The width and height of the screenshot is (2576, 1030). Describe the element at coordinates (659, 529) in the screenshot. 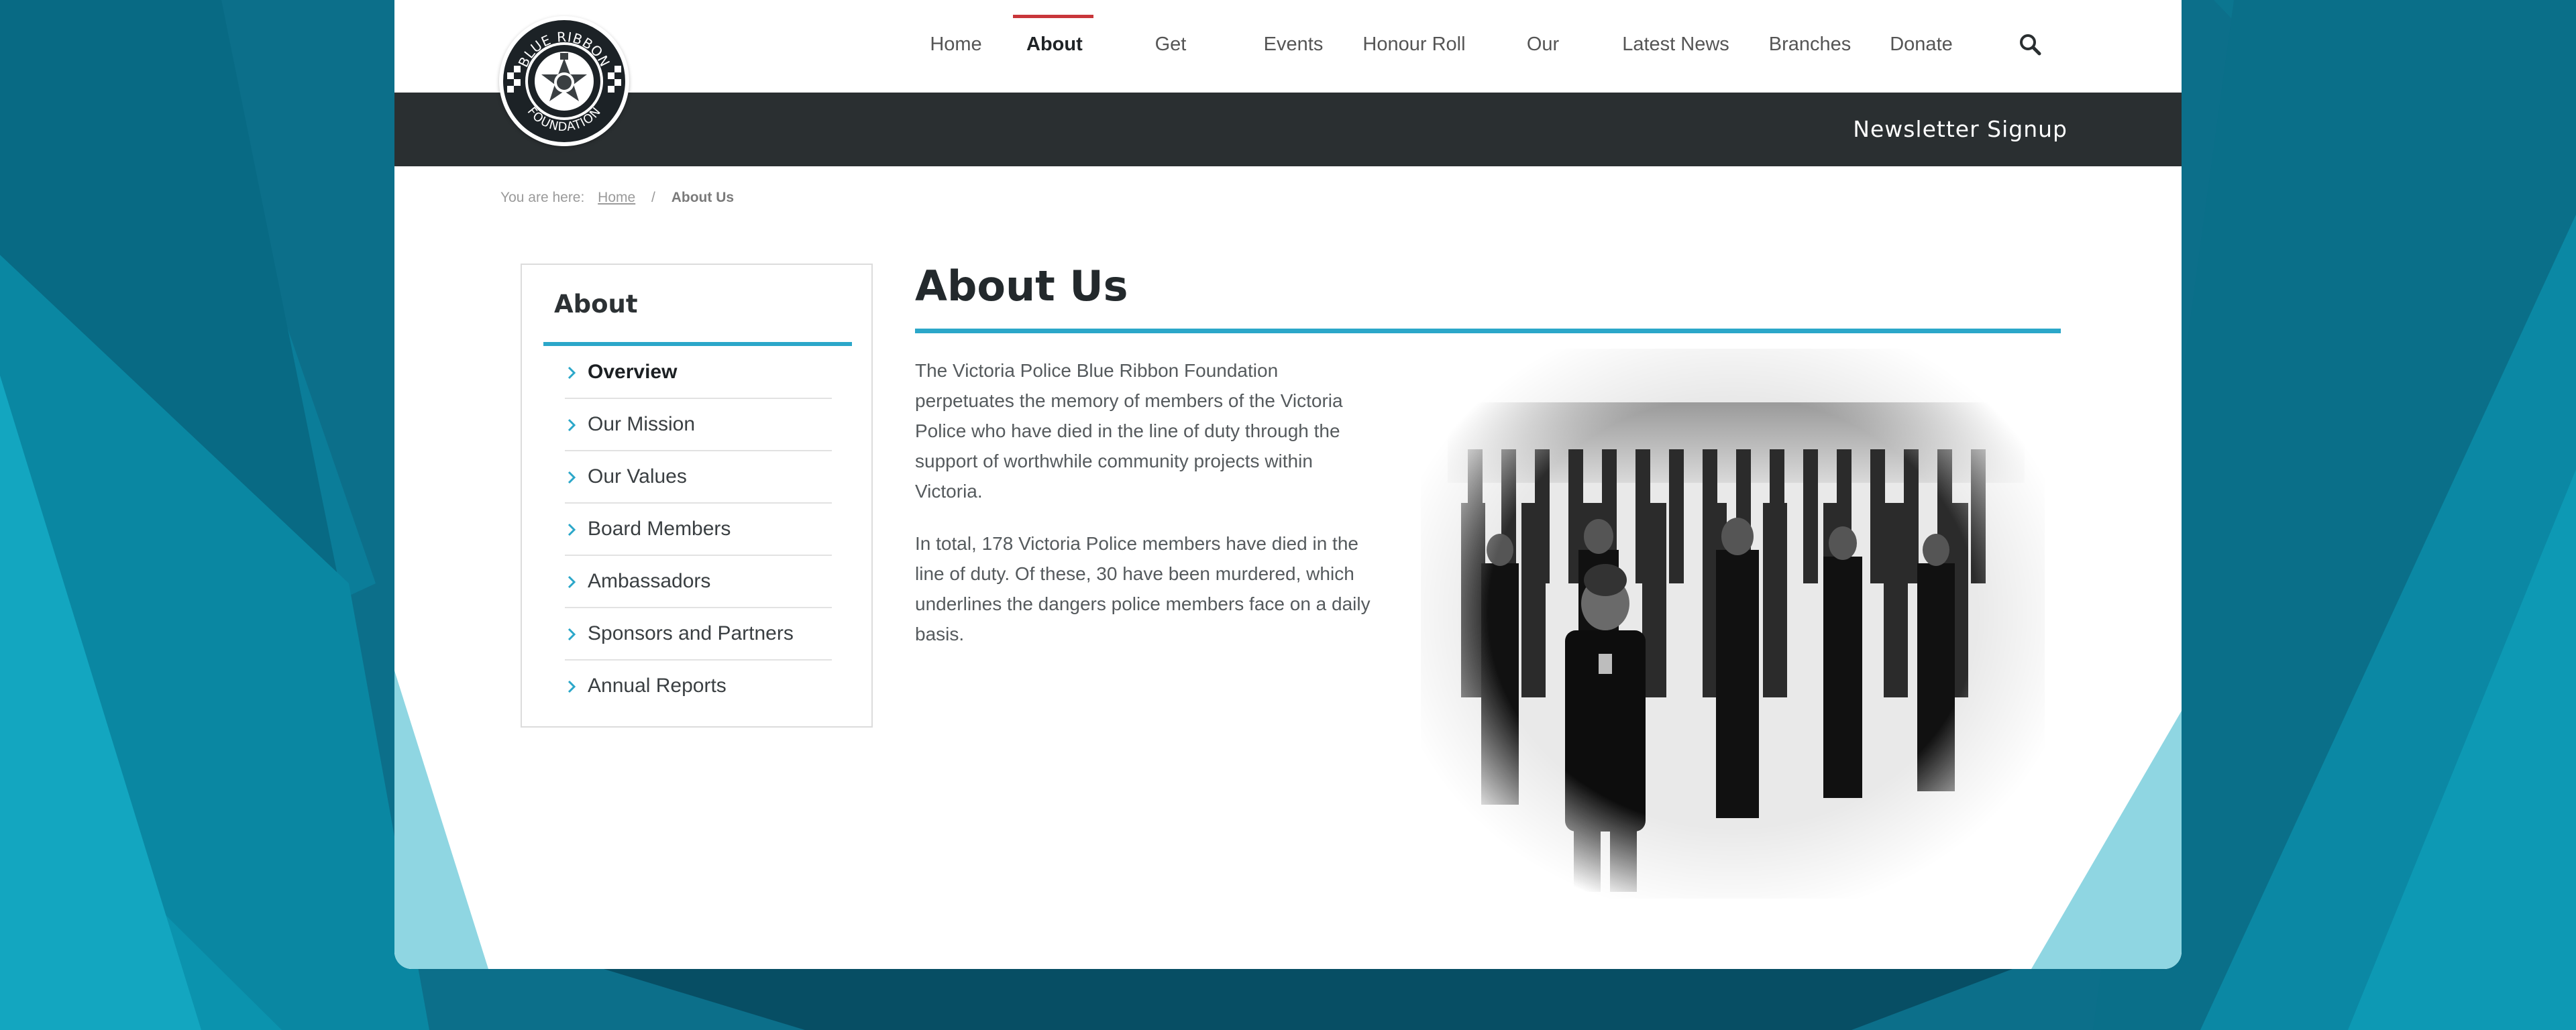

I see `sidebar-item-label: Board Members` at that location.